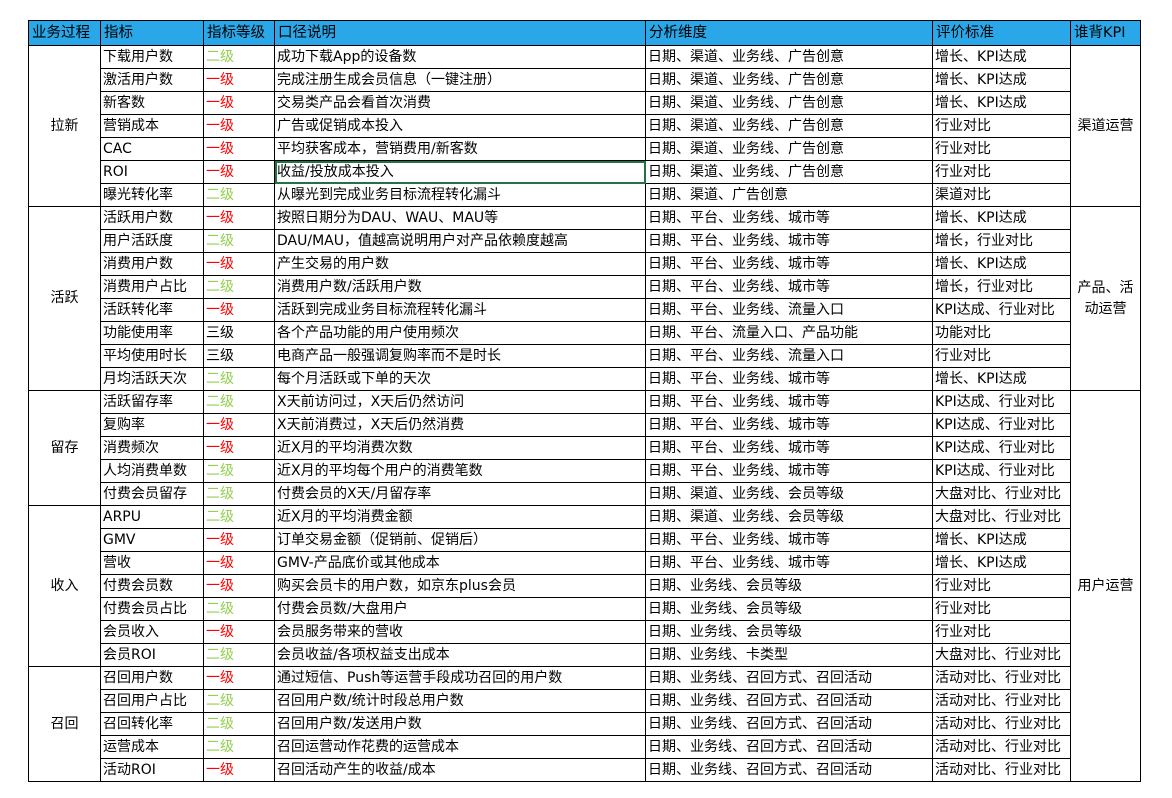 The image size is (1172, 798). I want to click on kpi-owner-cell: 产品、活动运营, so click(1105, 298).